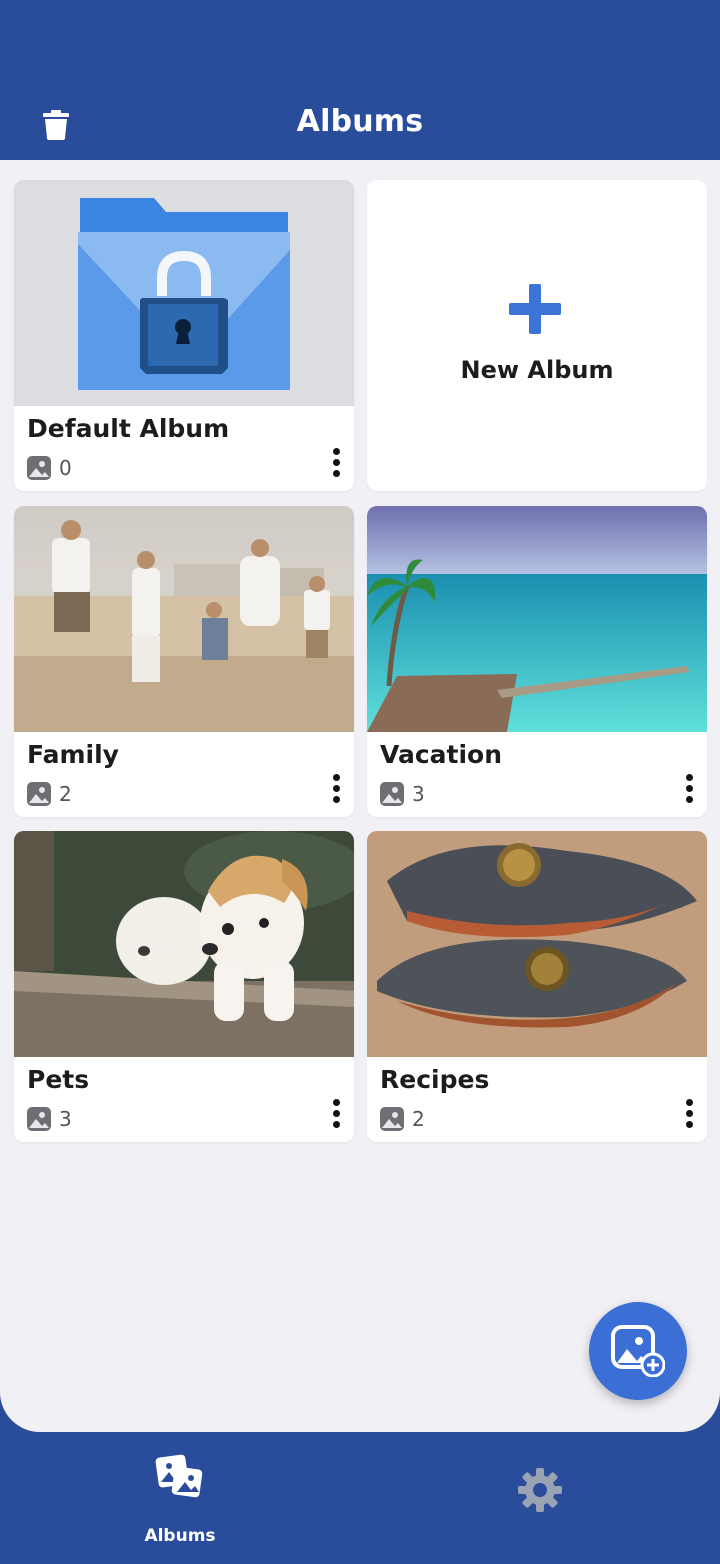  I want to click on new-album-card: New Album, so click(537, 335).